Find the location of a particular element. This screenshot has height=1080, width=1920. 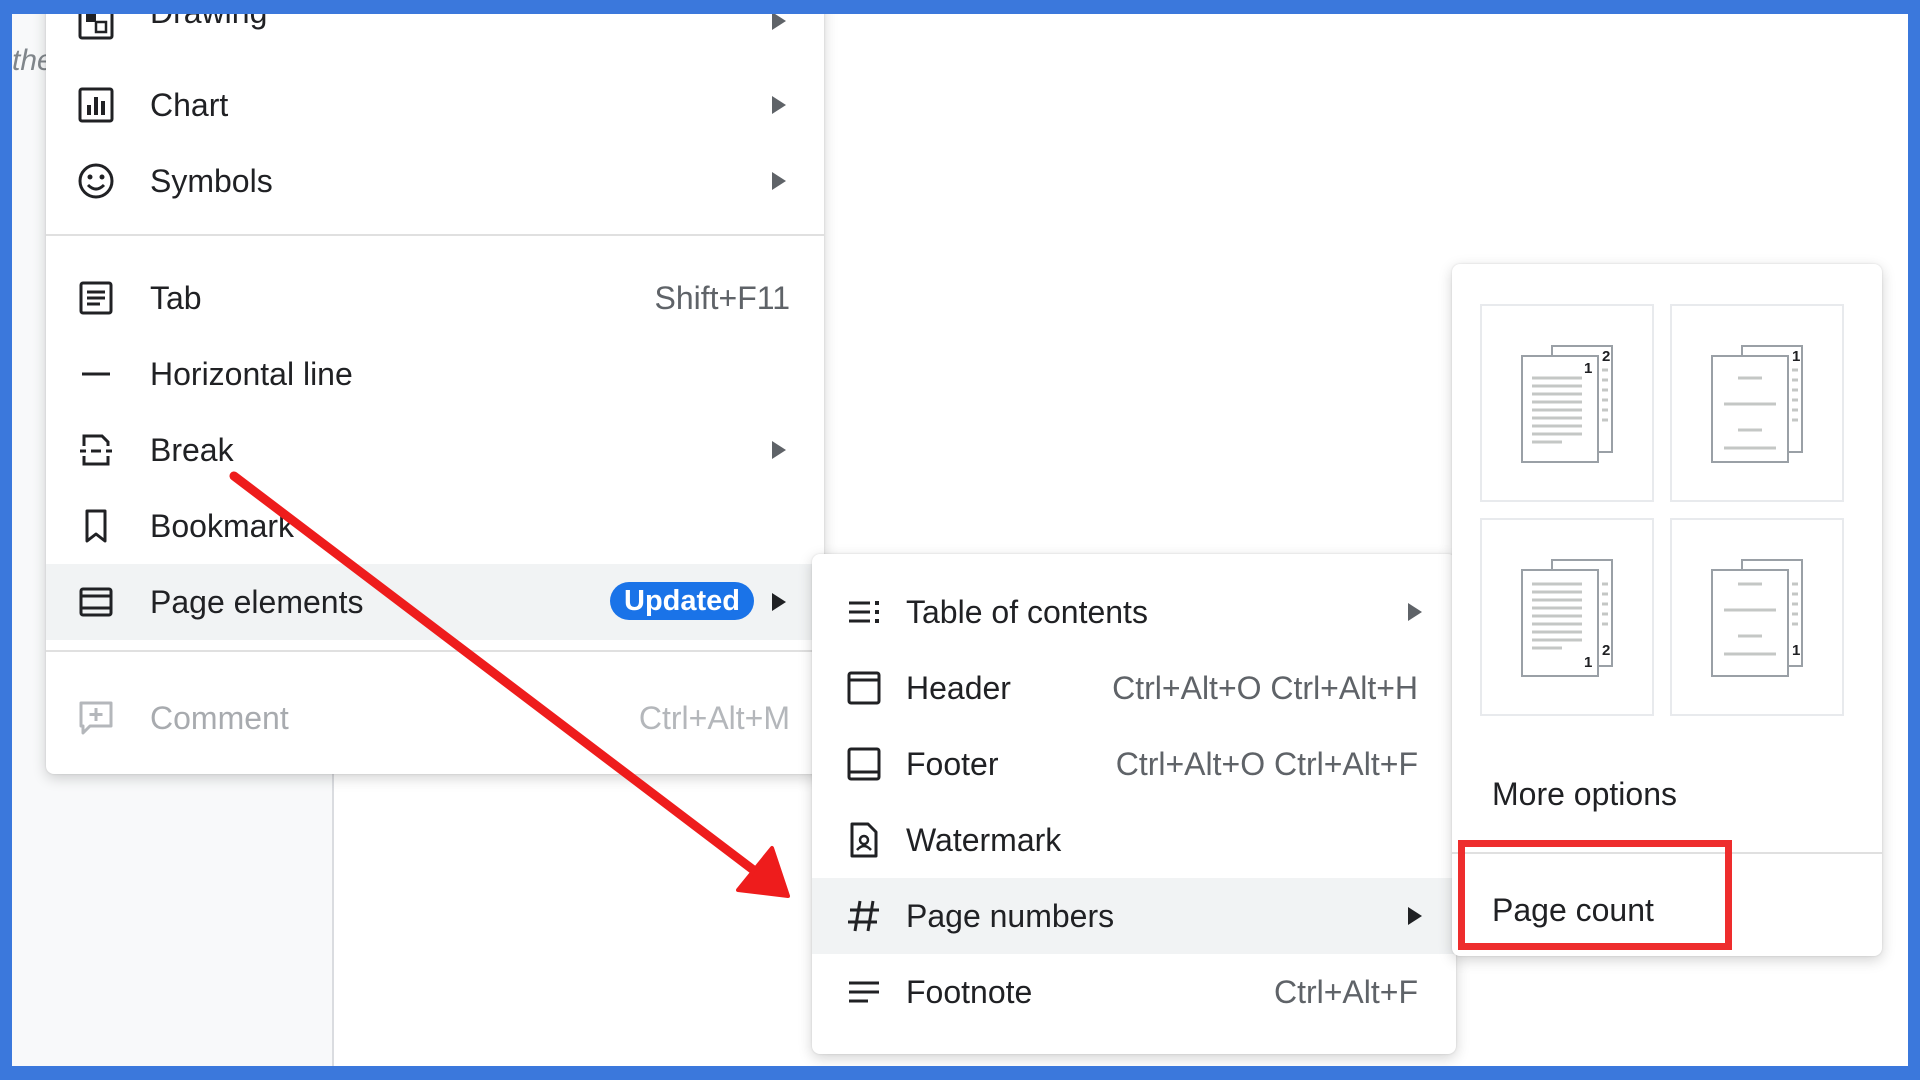

more-options-item: More options is located at coordinates (1667, 794).